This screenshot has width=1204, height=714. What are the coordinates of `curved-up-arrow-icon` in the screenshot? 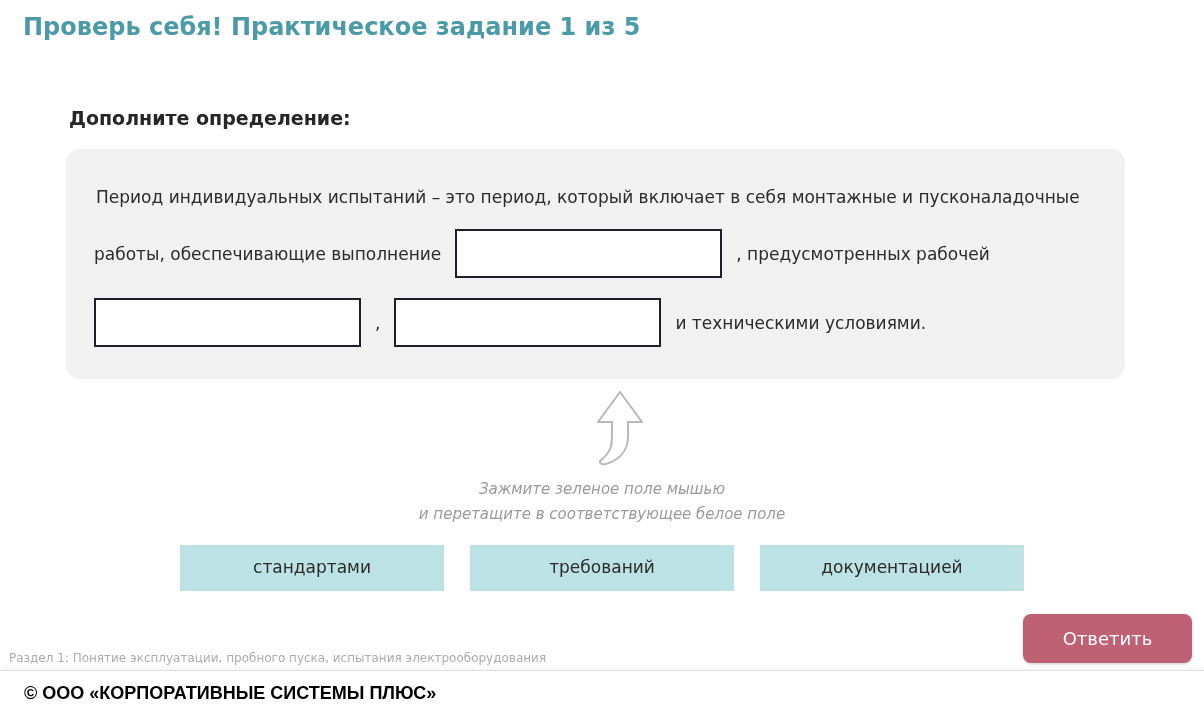 It's located at (620, 428).